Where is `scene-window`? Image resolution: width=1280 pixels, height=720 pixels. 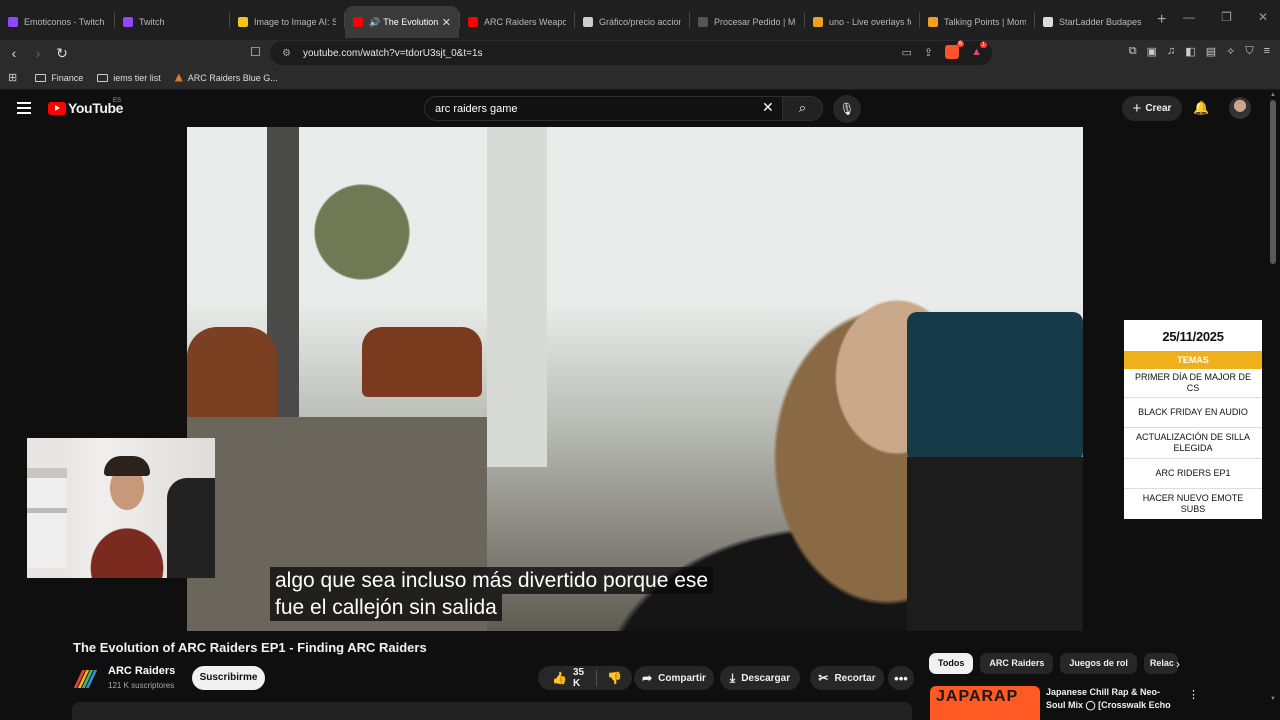 scene-window is located at coordinates (517, 297).